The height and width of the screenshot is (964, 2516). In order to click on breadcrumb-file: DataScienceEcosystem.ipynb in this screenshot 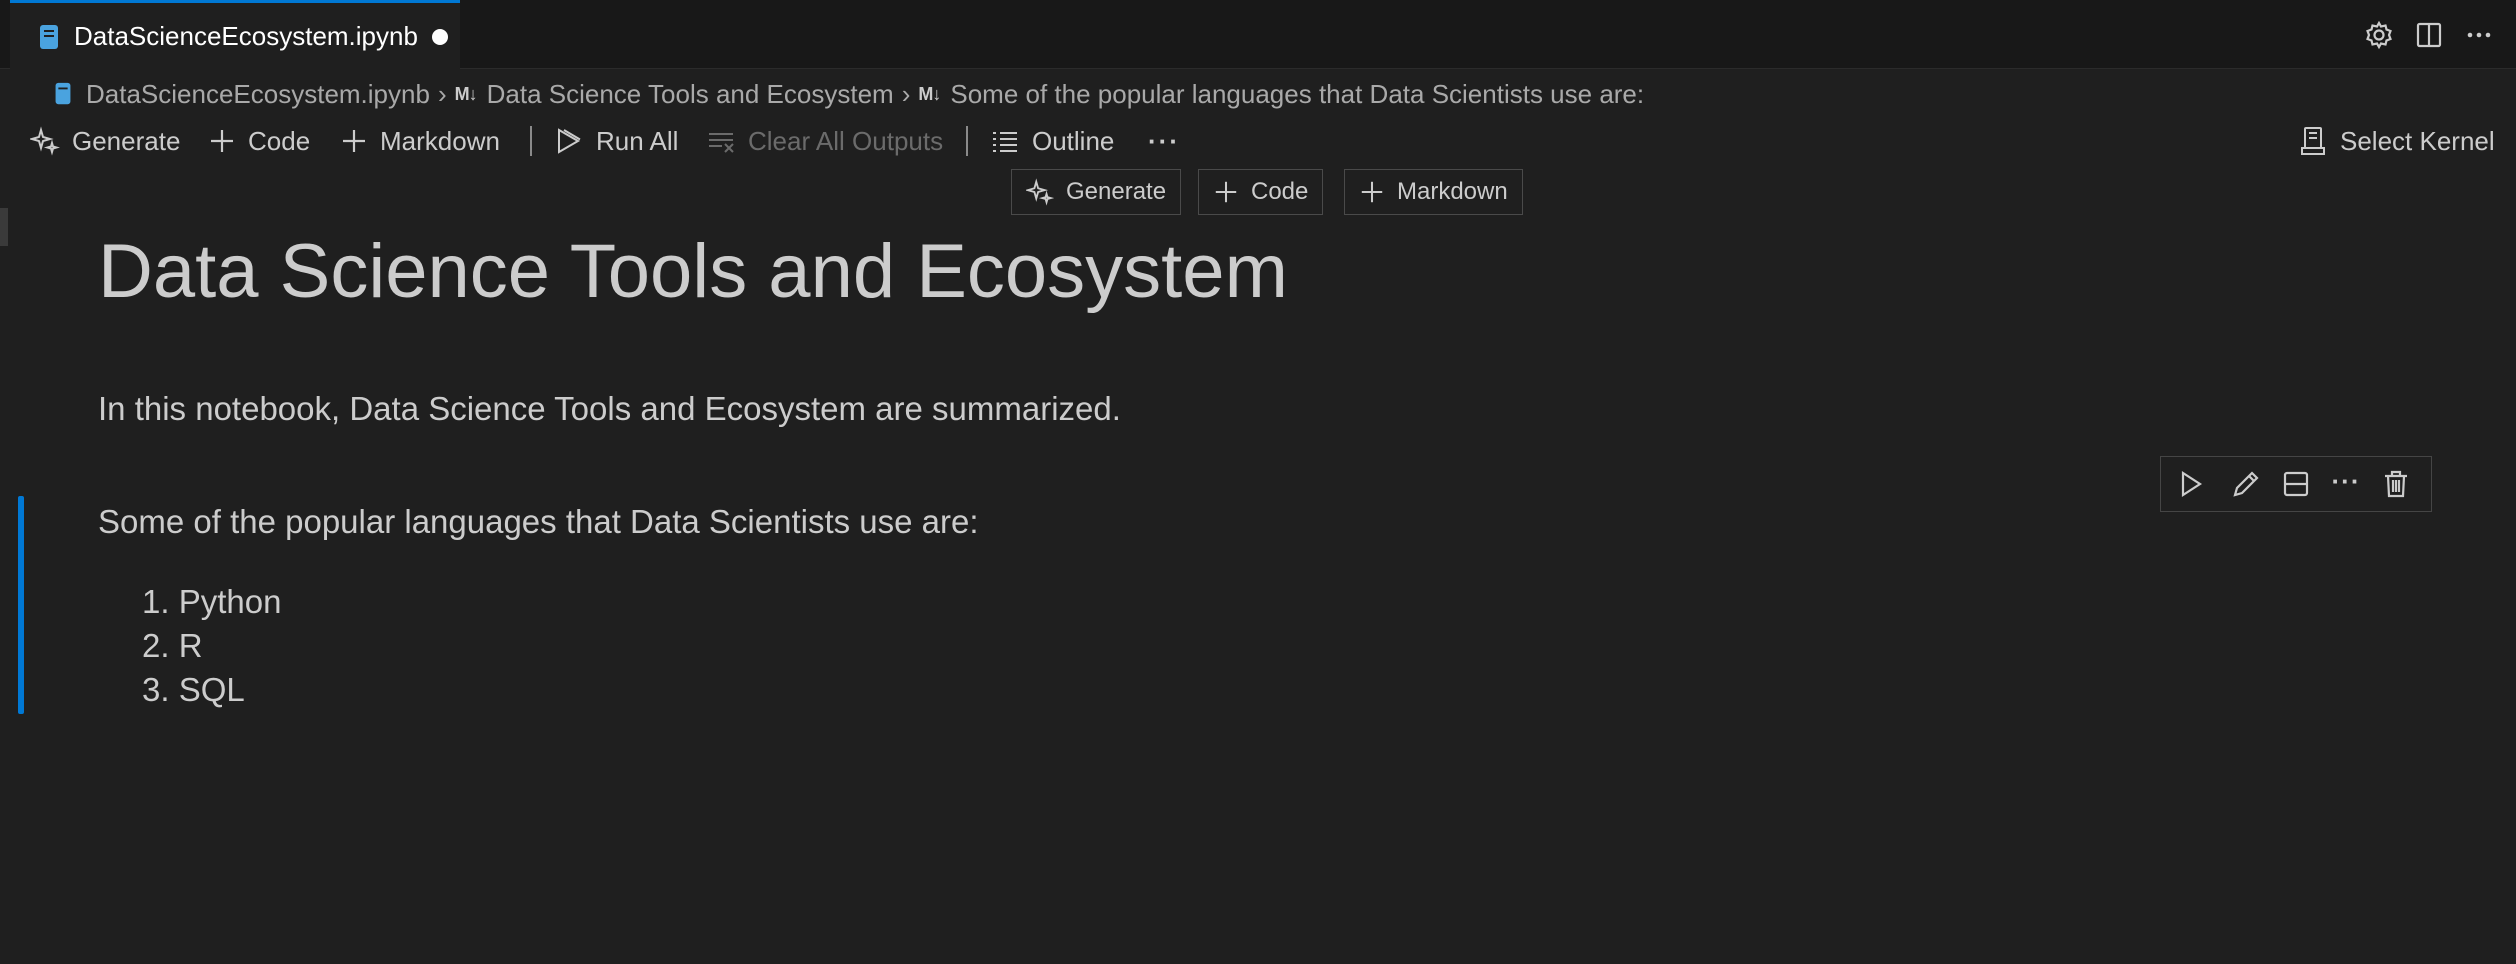, I will do `click(240, 94)`.